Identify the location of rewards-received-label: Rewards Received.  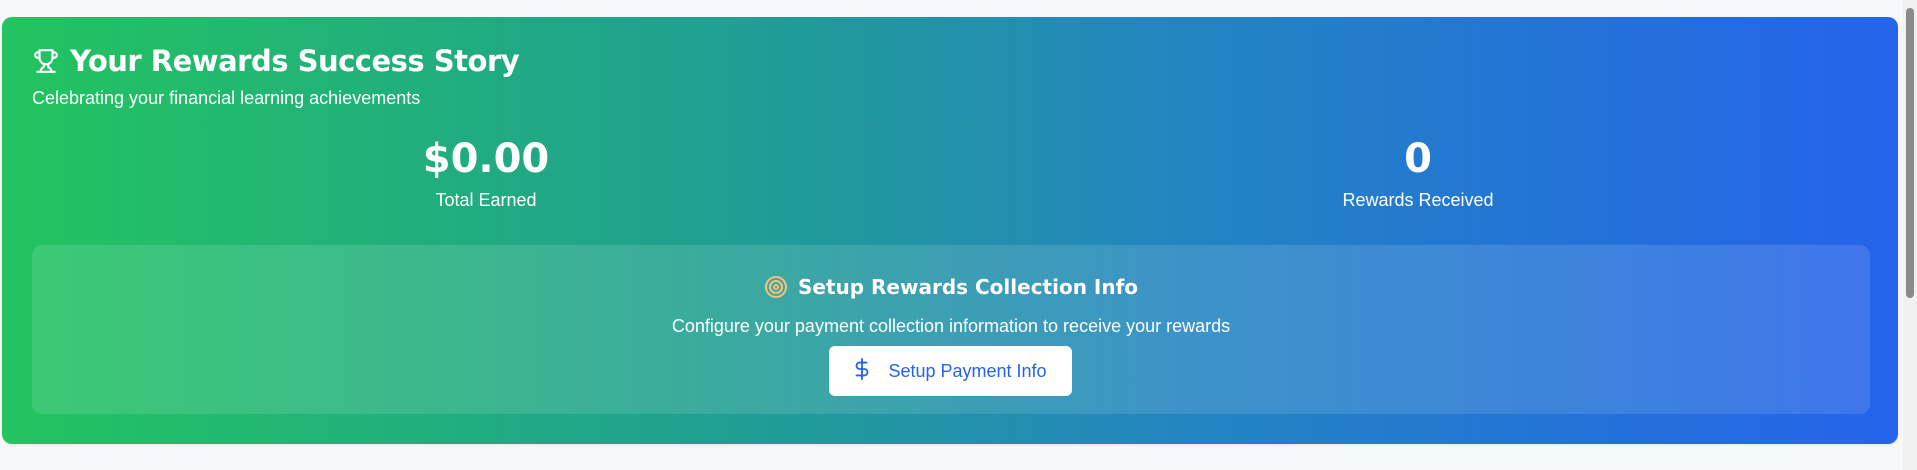
(1418, 200).